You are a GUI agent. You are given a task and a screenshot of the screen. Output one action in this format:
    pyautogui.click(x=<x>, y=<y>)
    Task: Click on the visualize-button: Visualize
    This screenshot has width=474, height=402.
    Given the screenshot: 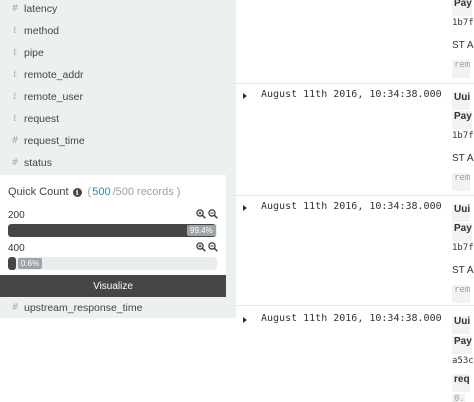 What is the action you would take?
    pyautogui.click(x=113, y=286)
    